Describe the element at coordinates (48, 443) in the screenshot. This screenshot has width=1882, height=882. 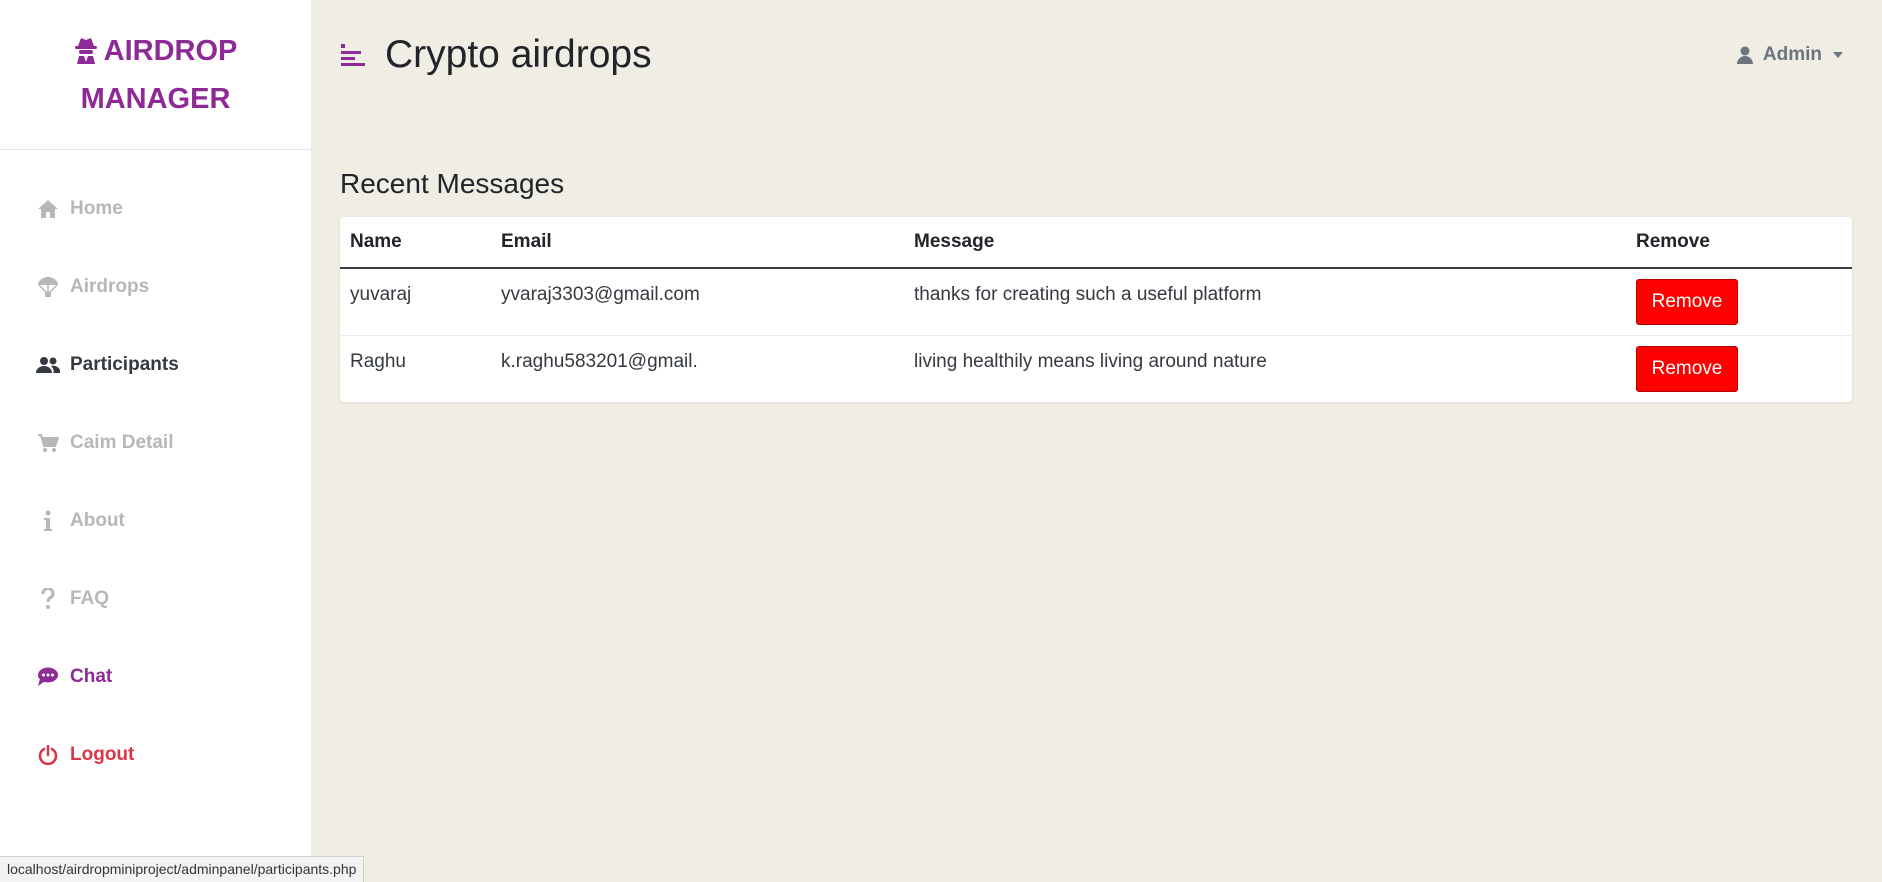
I see `cart-icon` at that location.